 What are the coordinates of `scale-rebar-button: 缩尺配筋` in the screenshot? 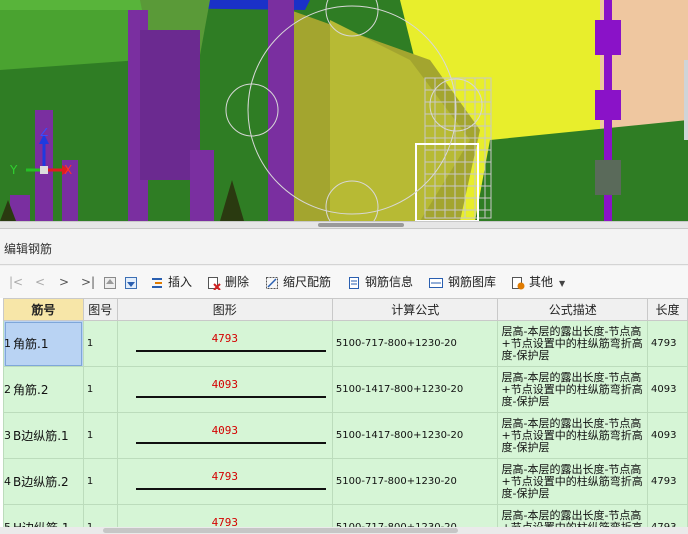 It's located at (298, 282).